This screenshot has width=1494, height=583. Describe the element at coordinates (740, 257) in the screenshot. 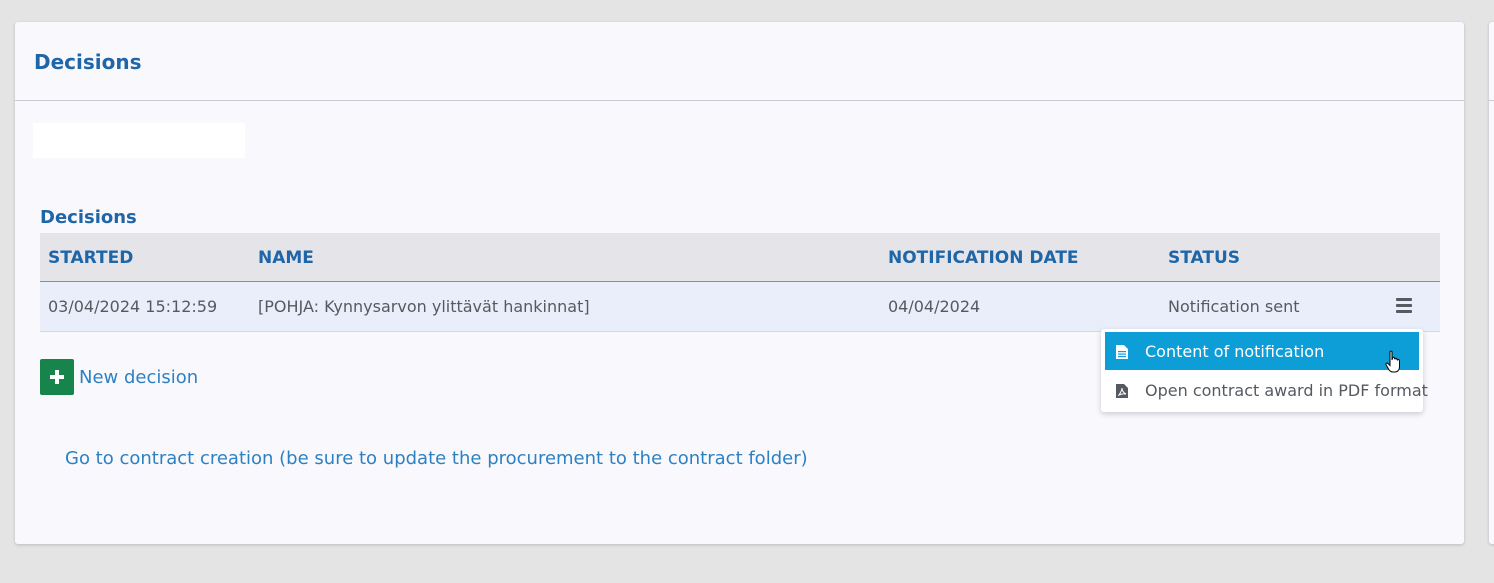

I see `table-header: STARTED NAME NOTIFICATION DATE STATUS` at that location.